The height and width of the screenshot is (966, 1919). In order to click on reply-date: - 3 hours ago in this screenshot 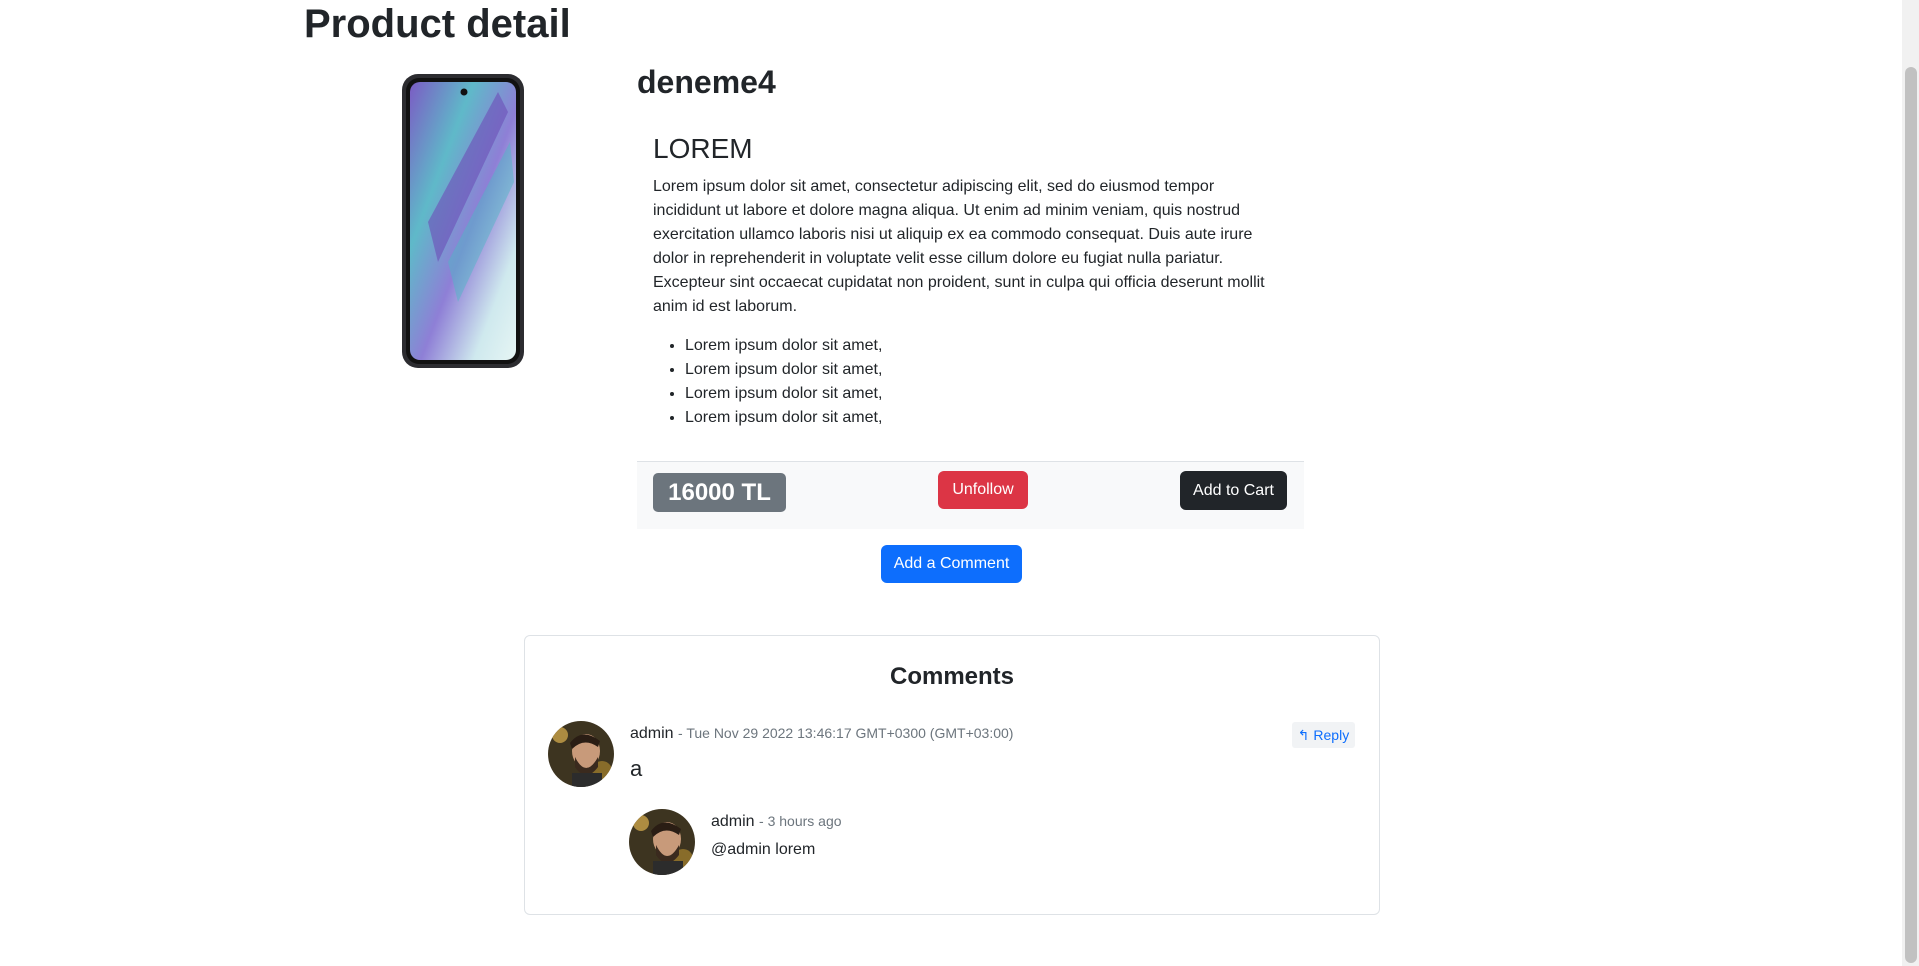, I will do `click(800, 821)`.